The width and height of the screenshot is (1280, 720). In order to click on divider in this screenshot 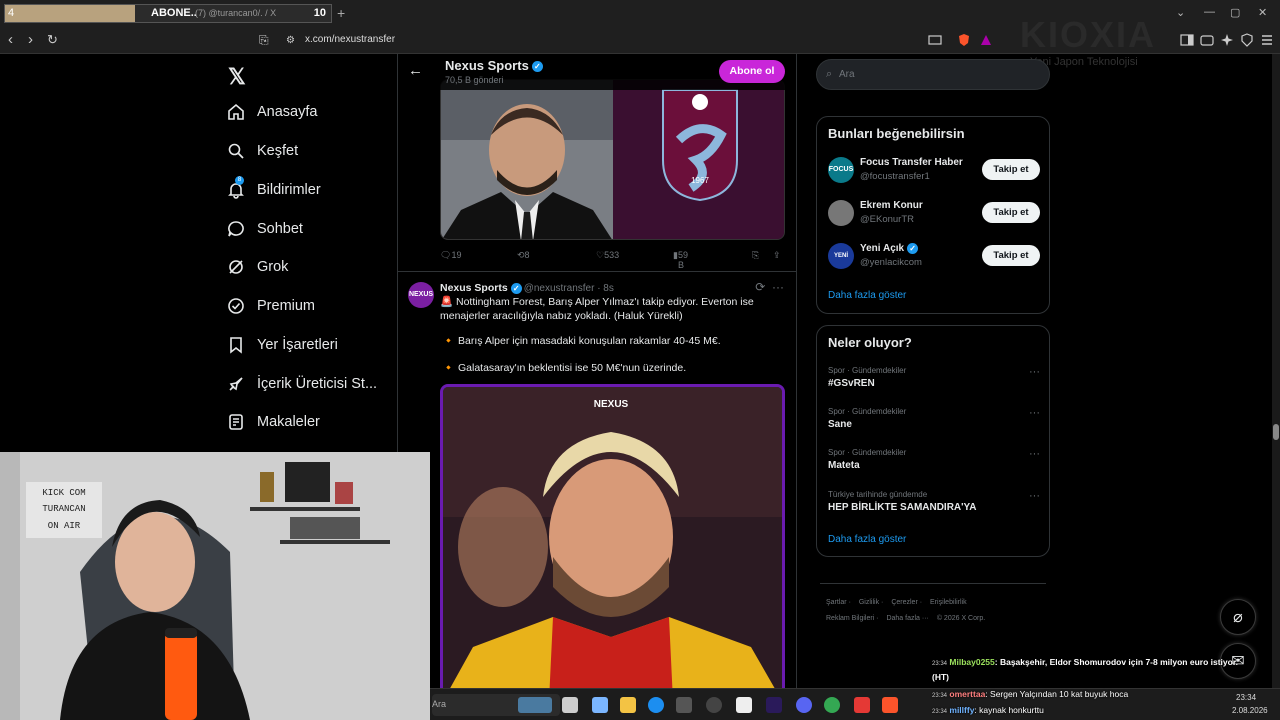, I will do `click(933, 583)`.